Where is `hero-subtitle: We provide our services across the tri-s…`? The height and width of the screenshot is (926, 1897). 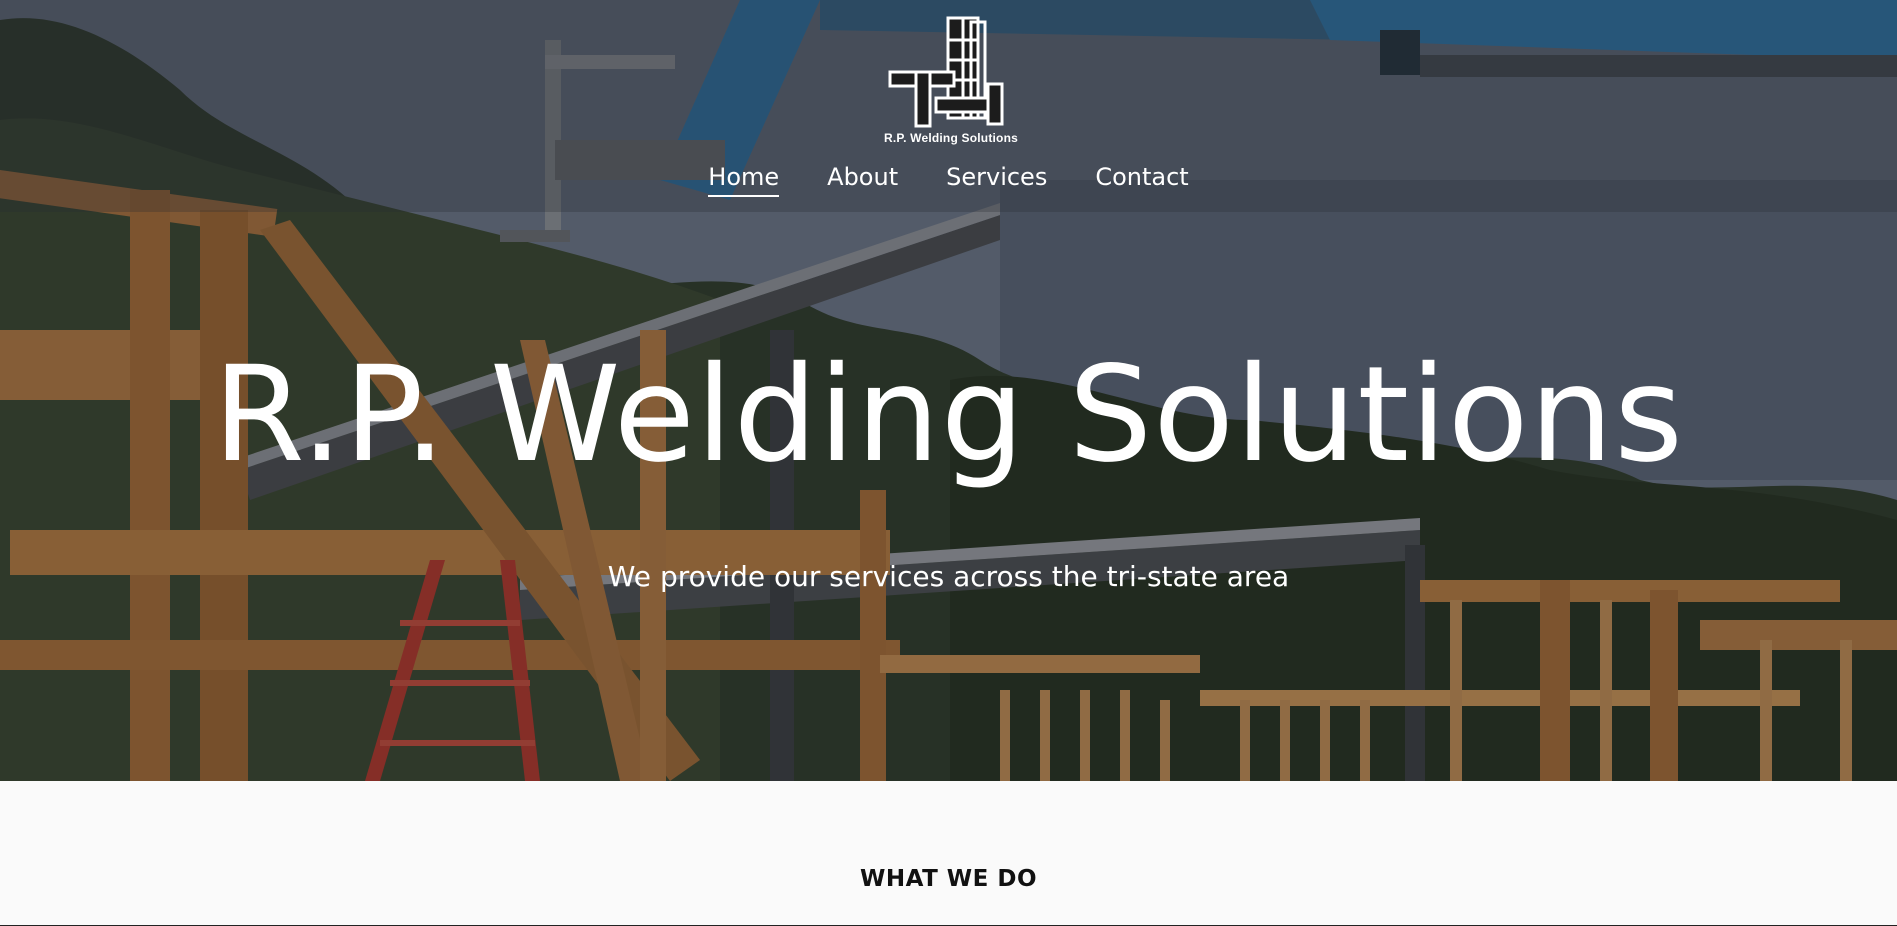 hero-subtitle: We provide our services across the tri-s… is located at coordinates (948, 576).